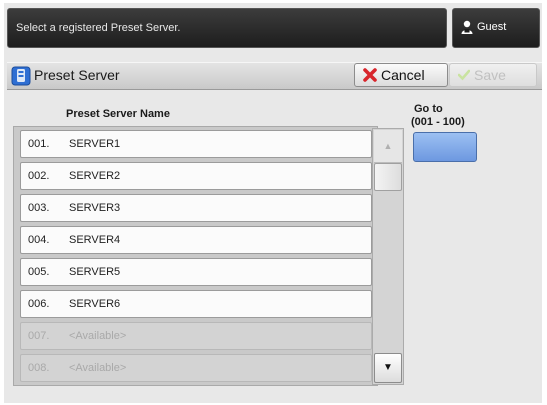  I want to click on arrow-down-icon: ▼, so click(388, 367).